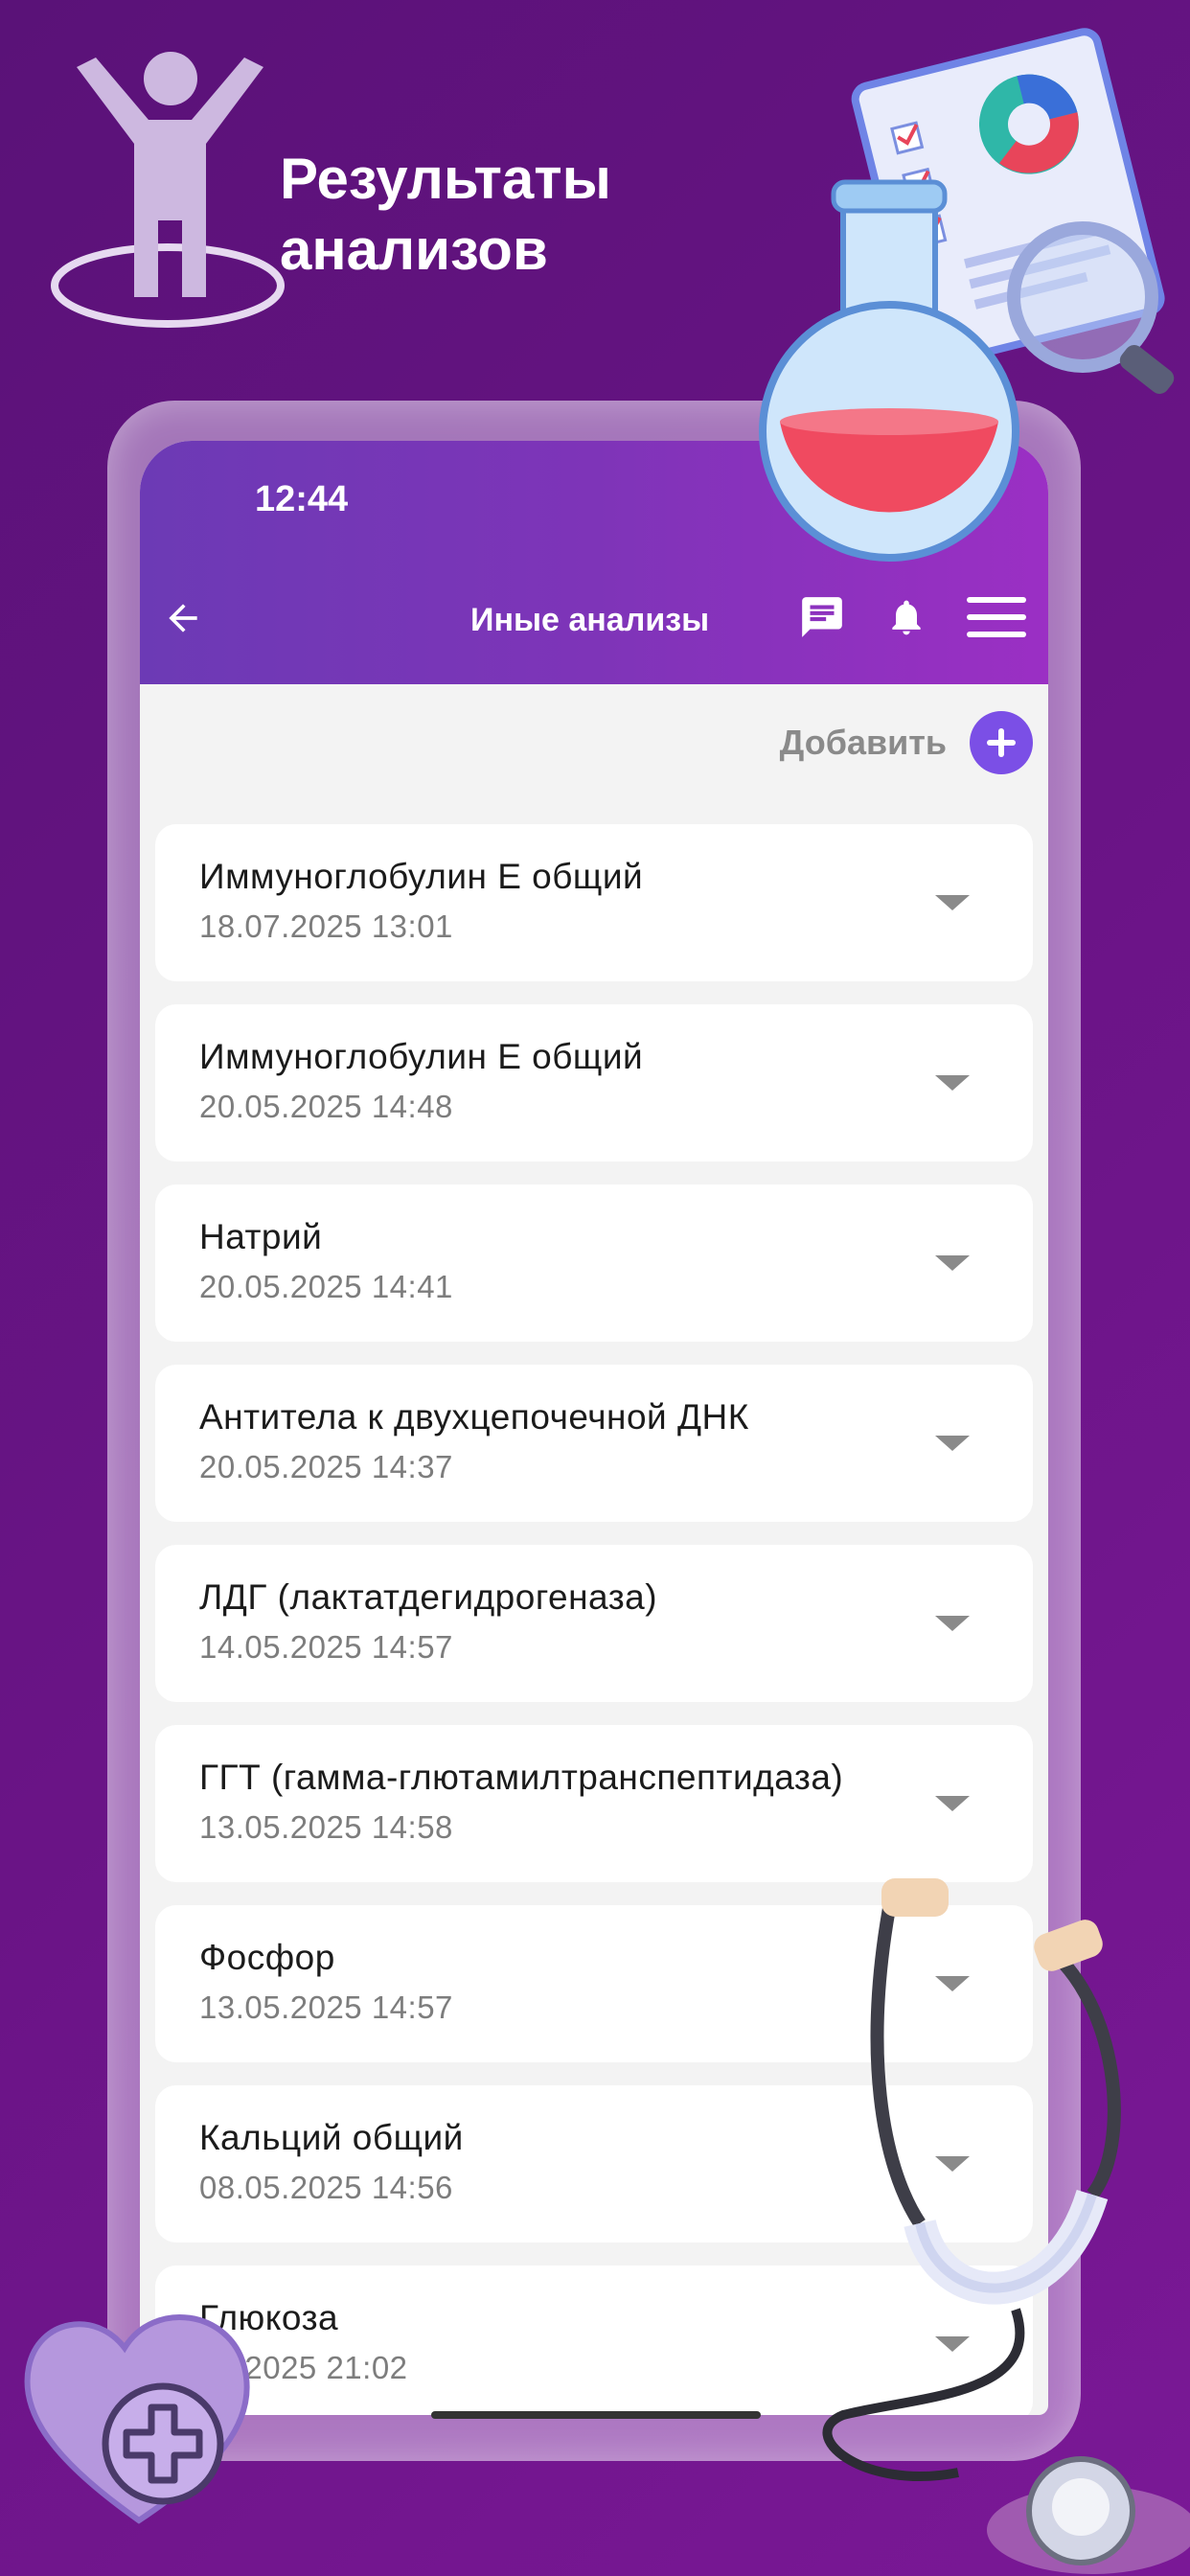  Describe the element at coordinates (1006, 2226) in the screenshot. I see `stethoscope-icon` at that location.